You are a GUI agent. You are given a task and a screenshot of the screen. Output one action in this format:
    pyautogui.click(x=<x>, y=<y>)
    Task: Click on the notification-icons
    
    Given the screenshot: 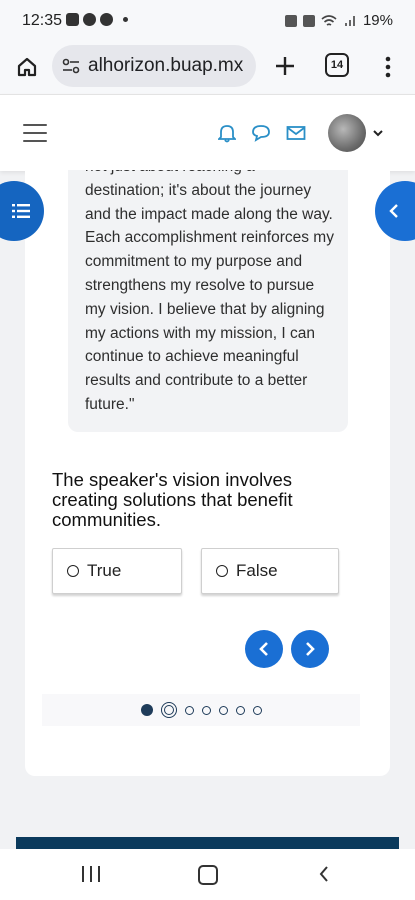 What is the action you would take?
    pyautogui.click(x=97, y=19)
    